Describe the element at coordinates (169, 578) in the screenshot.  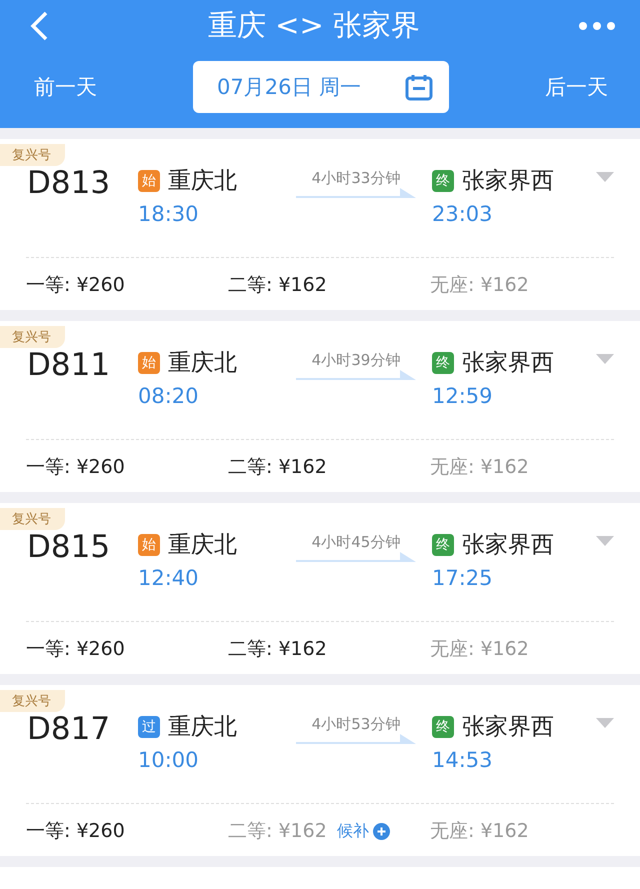
I see `time-text: 12:40` at that location.